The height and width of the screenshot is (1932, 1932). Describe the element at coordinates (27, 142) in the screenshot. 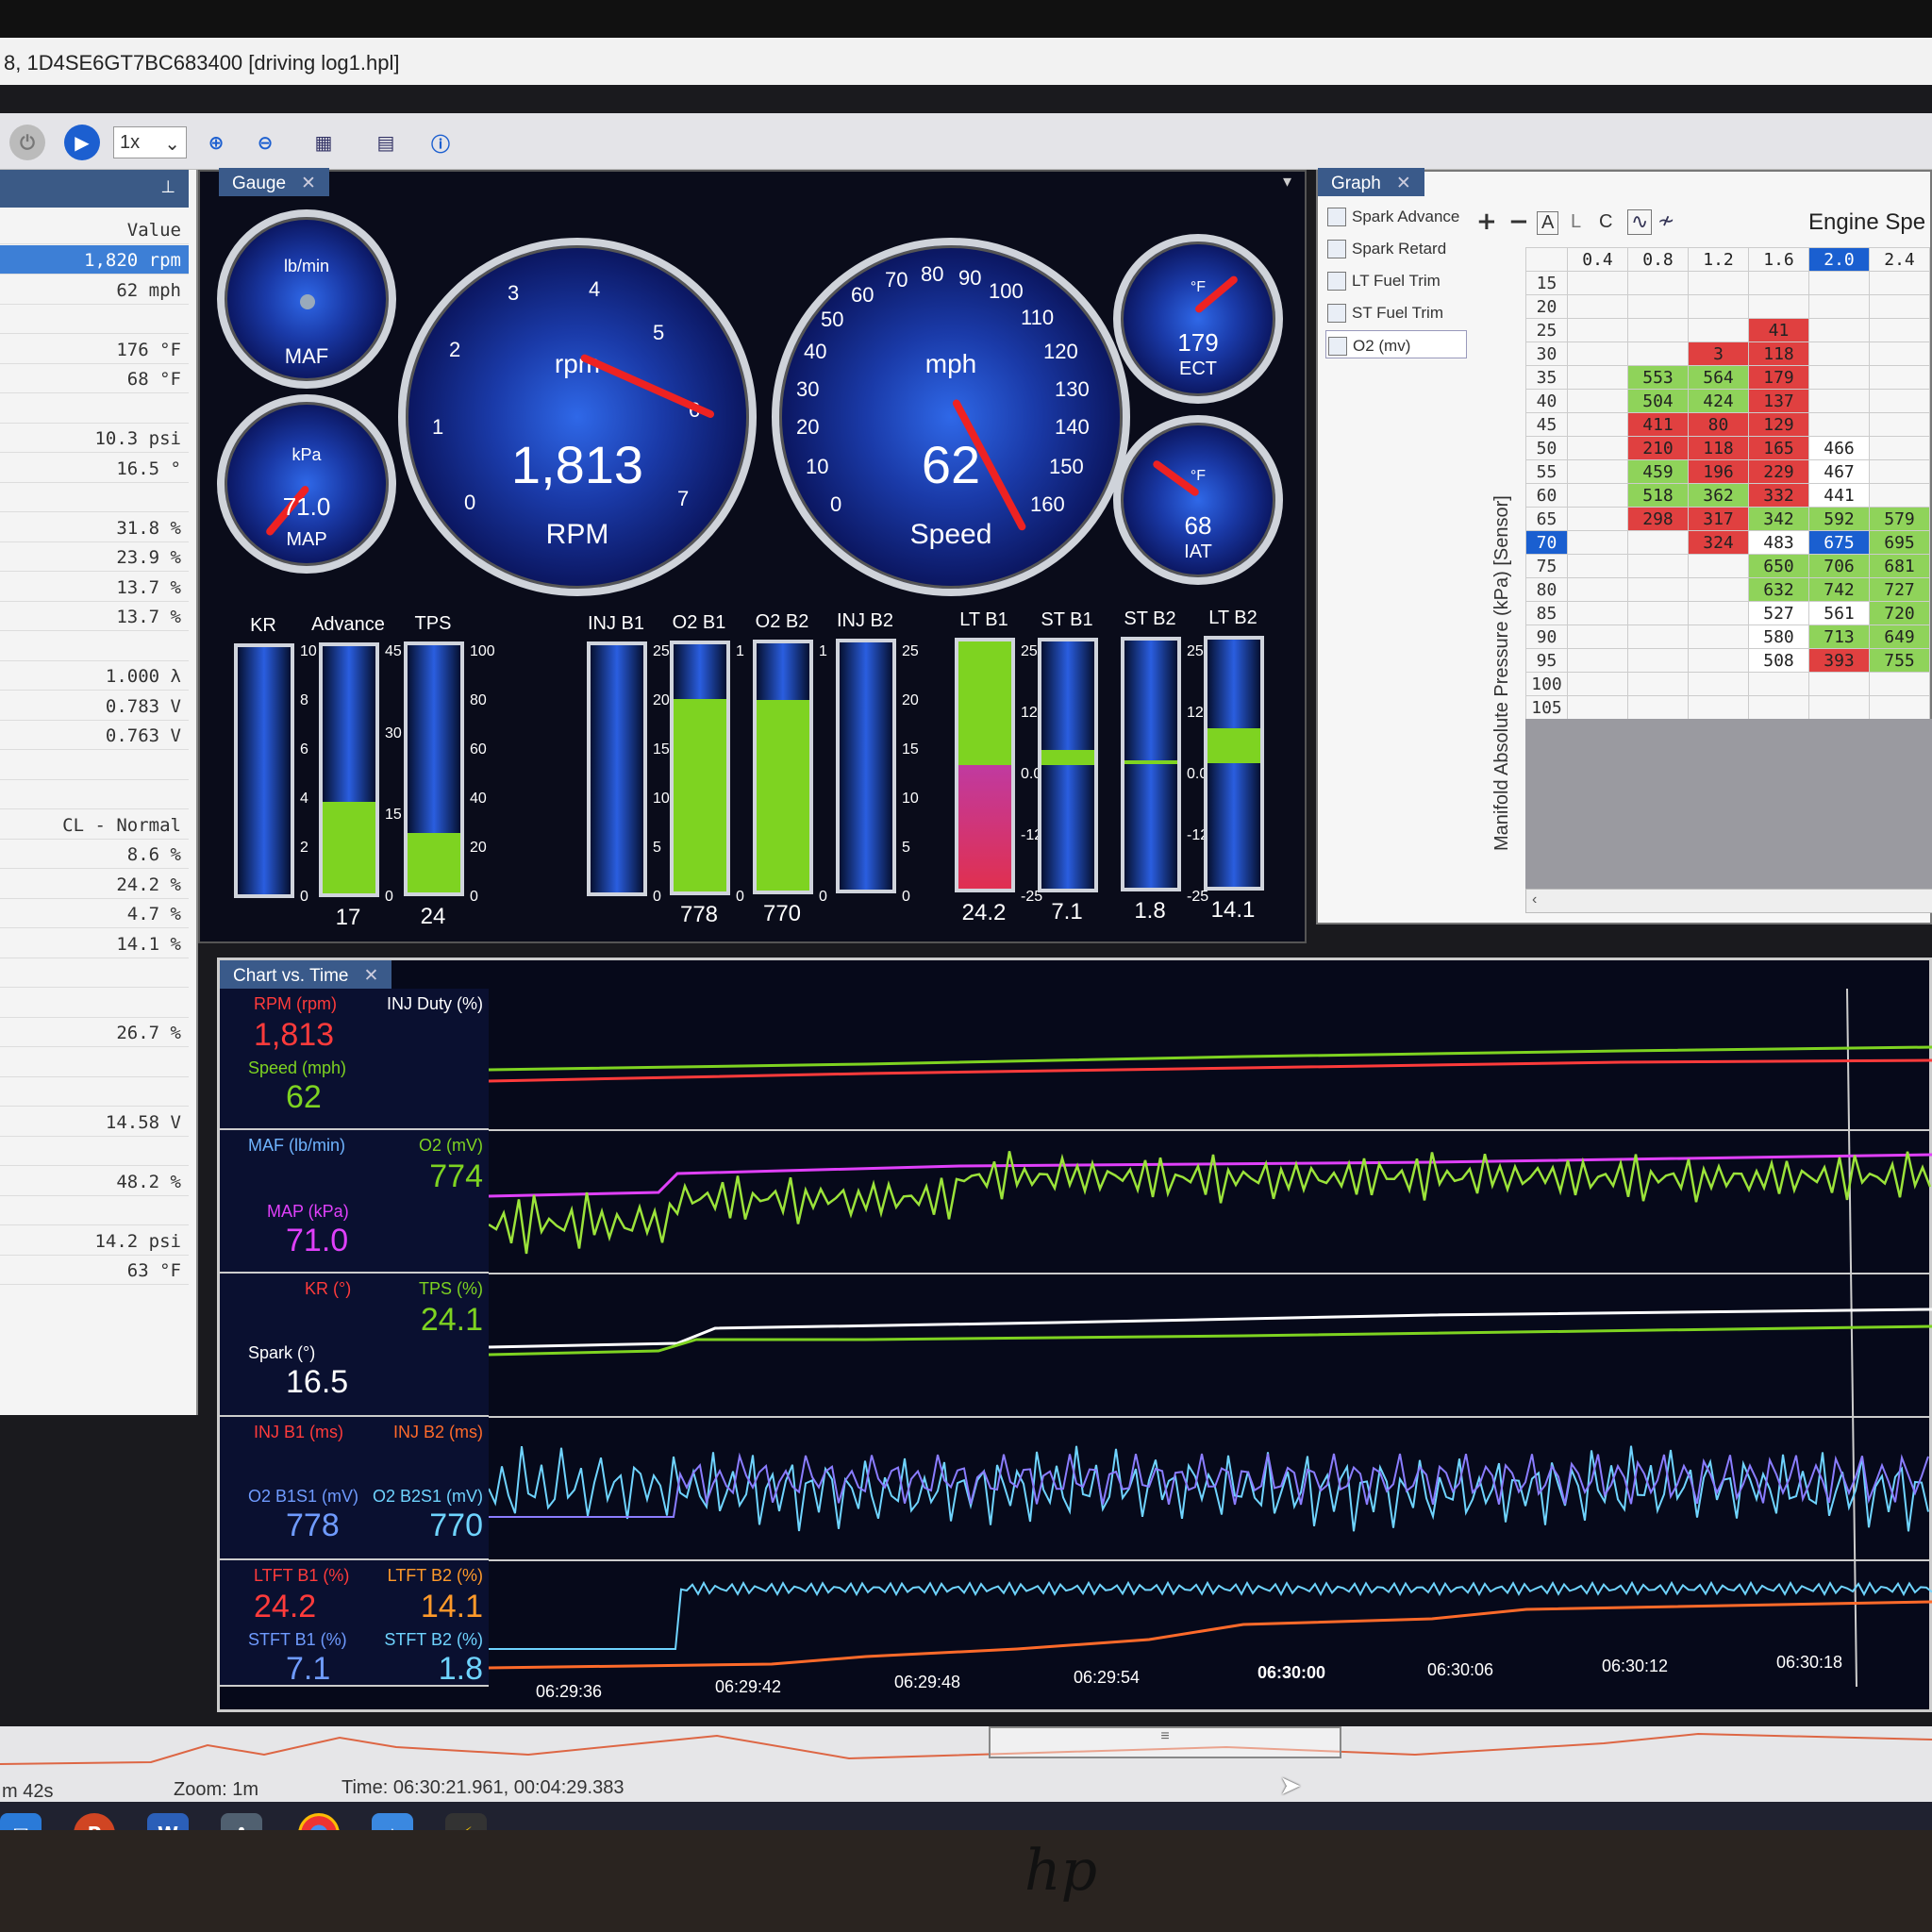

I see `power-icon: ⏻` at that location.